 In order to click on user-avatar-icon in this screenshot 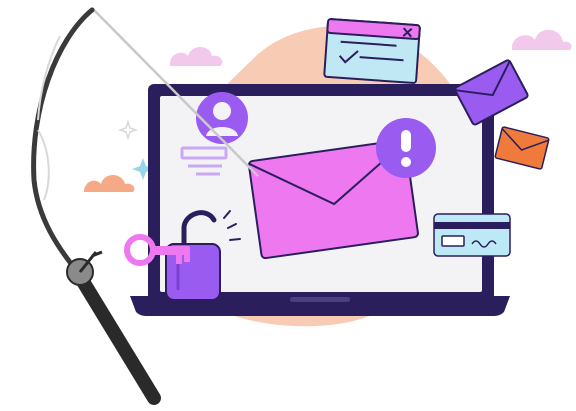, I will do `click(222, 118)`.